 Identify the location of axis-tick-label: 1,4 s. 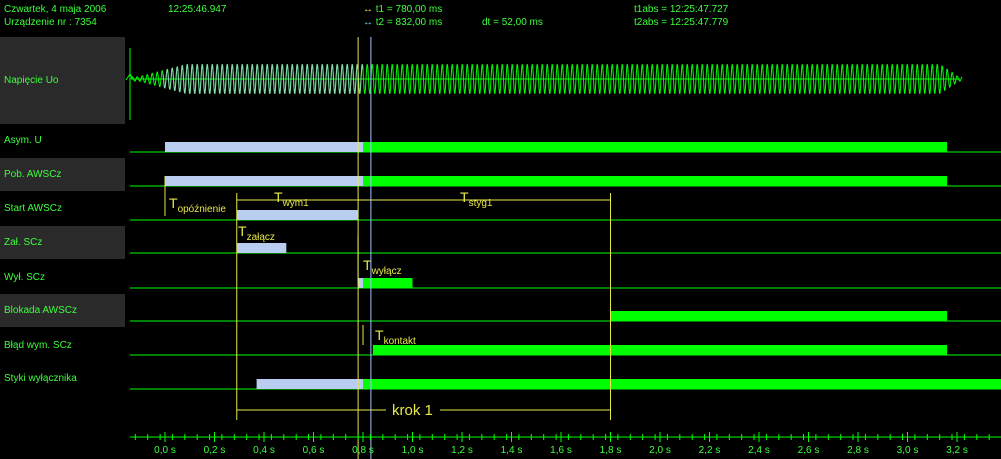
(512, 450).